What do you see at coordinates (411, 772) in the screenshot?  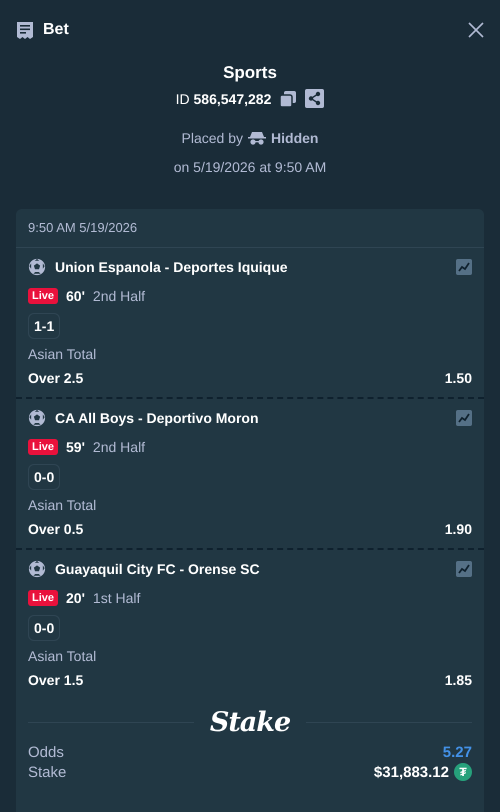 I see `total-value: $31,883.12` at bounding box center [411, 772].